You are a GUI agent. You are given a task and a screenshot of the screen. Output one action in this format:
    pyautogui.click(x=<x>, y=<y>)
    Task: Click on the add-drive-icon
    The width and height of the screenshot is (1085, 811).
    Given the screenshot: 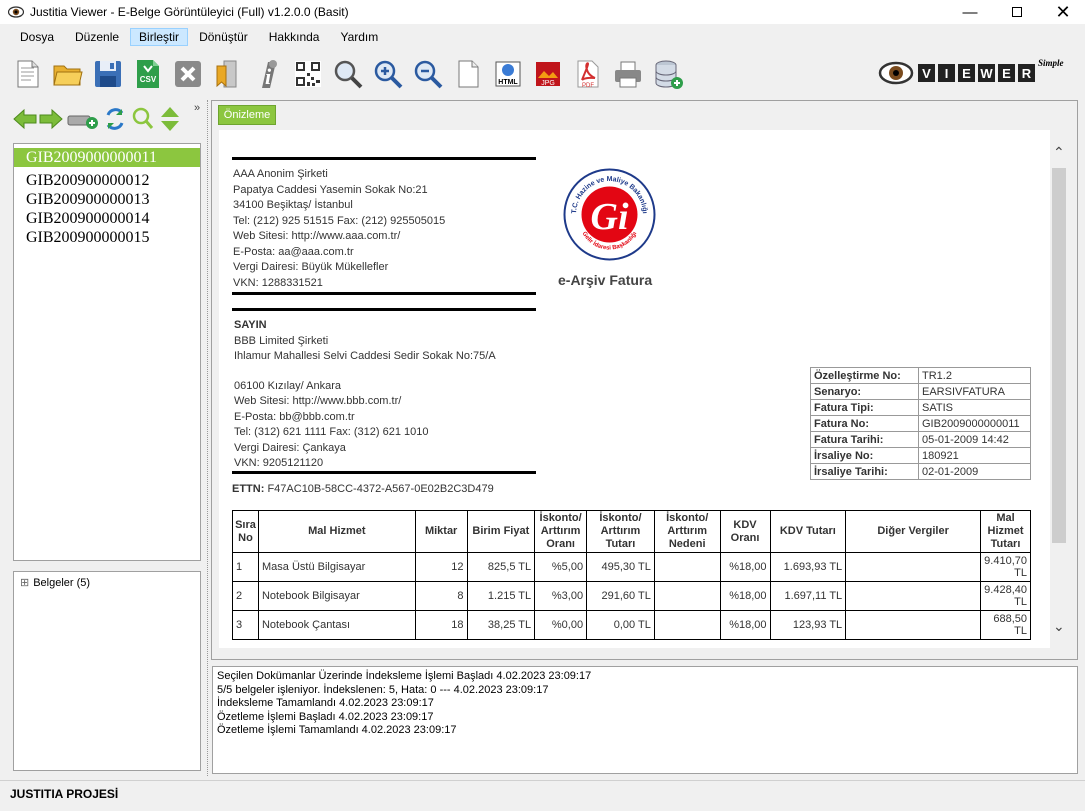 What is the action you would take?
    pyautogui.click(x=83, y=120)
    